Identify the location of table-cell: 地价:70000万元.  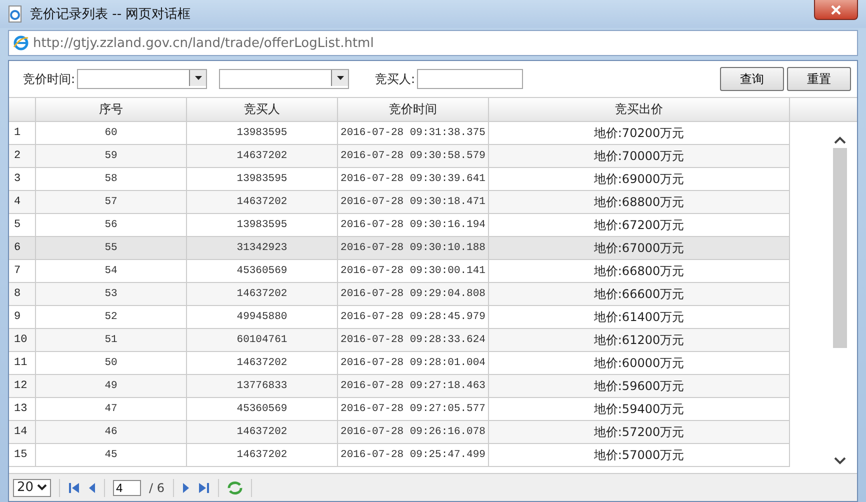
(639, 156).